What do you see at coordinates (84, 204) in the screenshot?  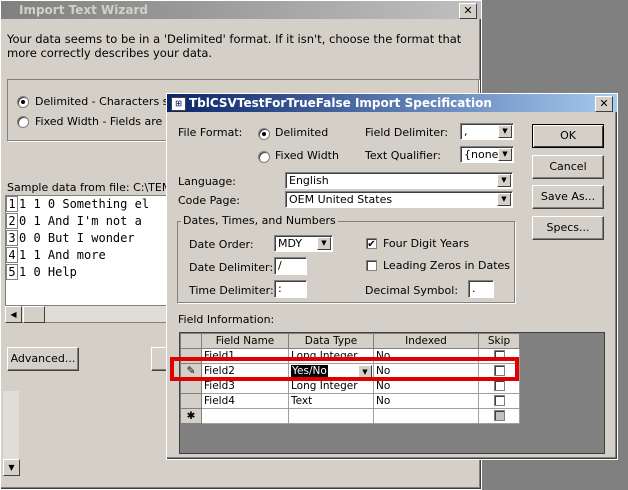 I see `sample-row-text: 1 1 0 Something el` at bounding box center [84, 204].